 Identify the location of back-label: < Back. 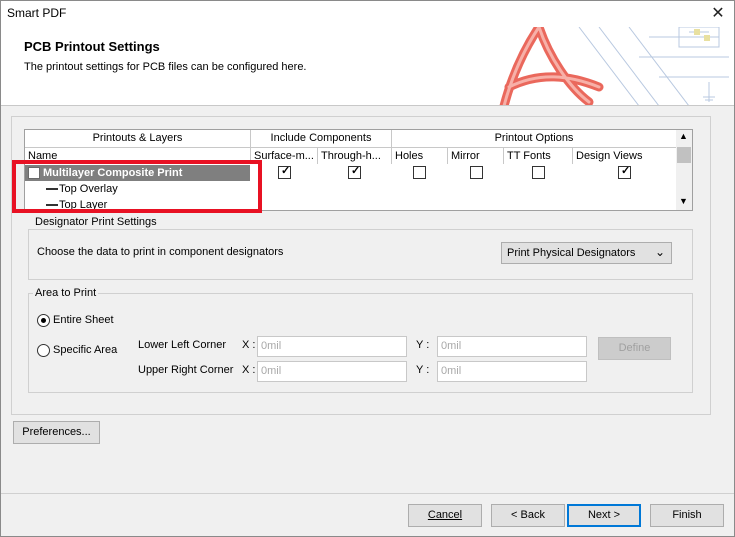
(528, 515).